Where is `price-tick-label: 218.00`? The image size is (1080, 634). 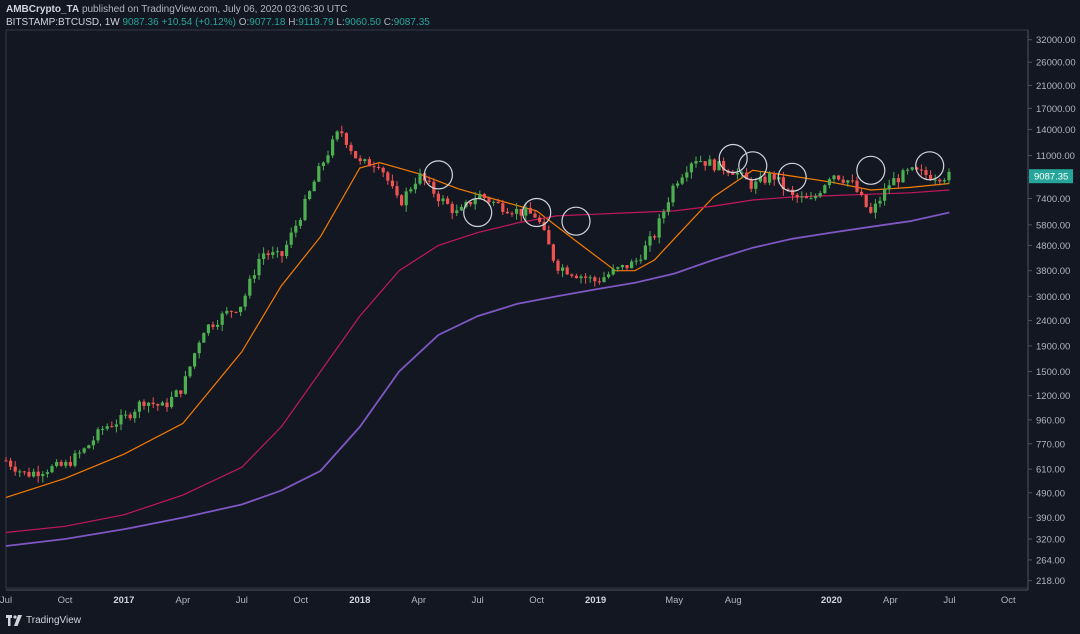
price-tick-label: 218.00 is located at coordinates (1050, 581).